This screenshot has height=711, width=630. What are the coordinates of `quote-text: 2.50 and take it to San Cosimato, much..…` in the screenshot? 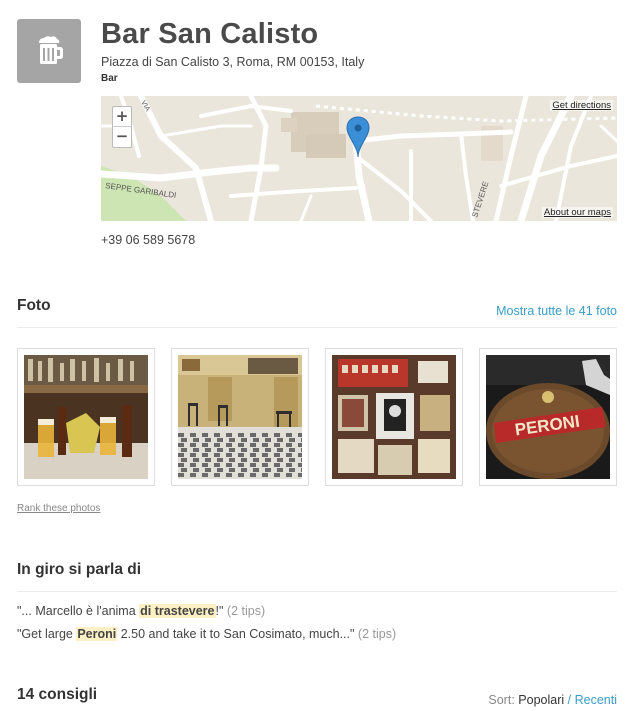 It's located at (236, 634).